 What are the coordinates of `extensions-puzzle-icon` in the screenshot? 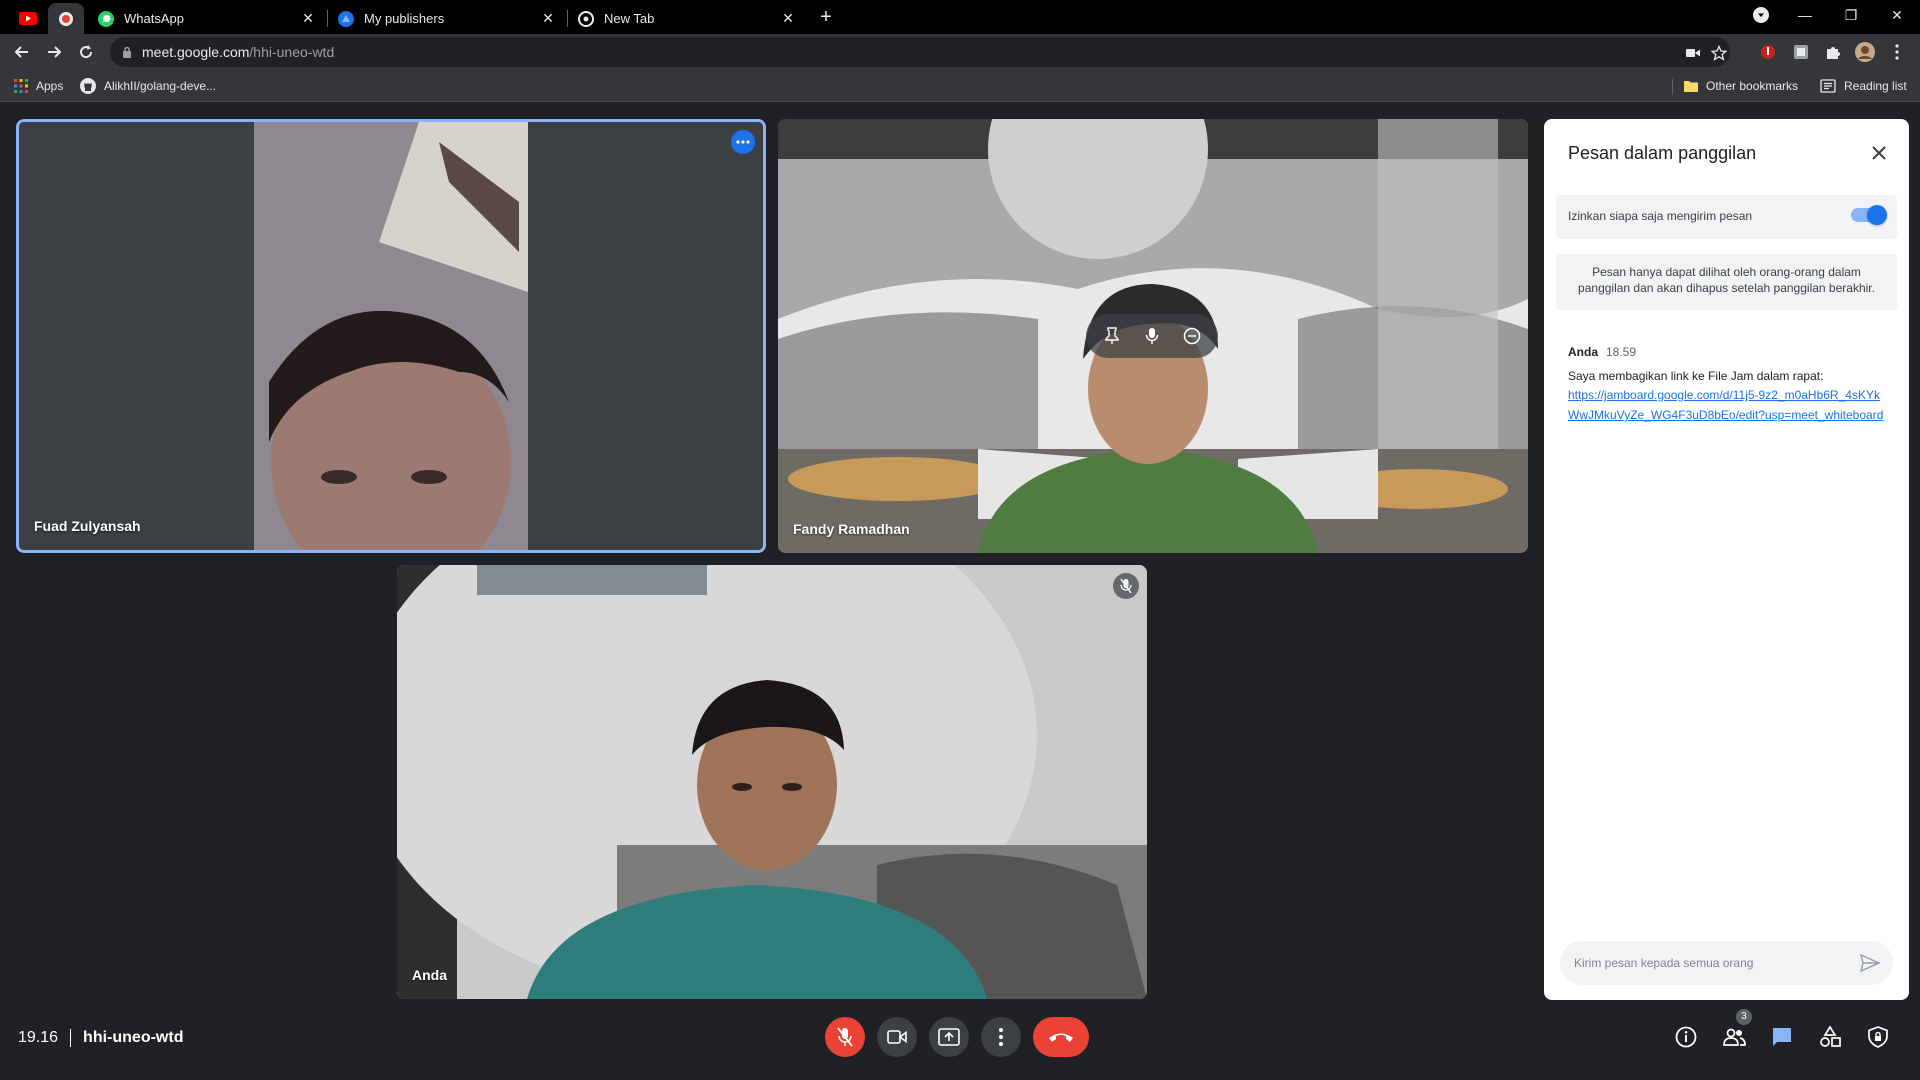 It's located at (1833, 52).